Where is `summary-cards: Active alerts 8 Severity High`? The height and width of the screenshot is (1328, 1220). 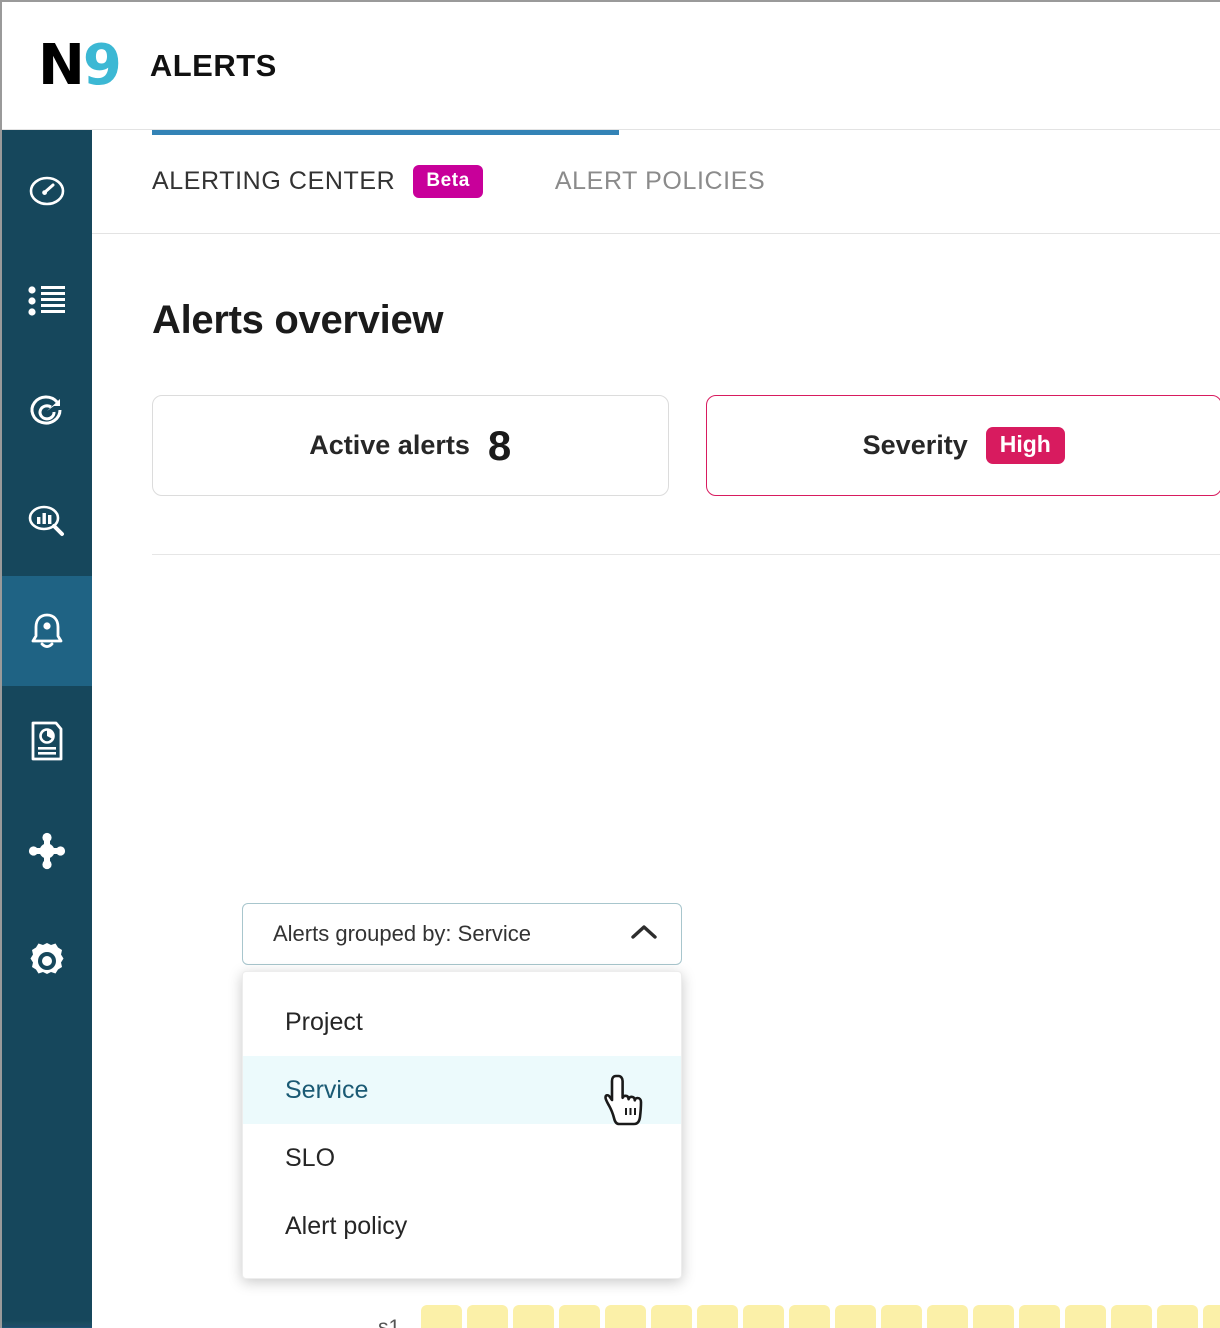 summary-cards: Active alerts 8 Severity High is located at coordinates (656, 445).